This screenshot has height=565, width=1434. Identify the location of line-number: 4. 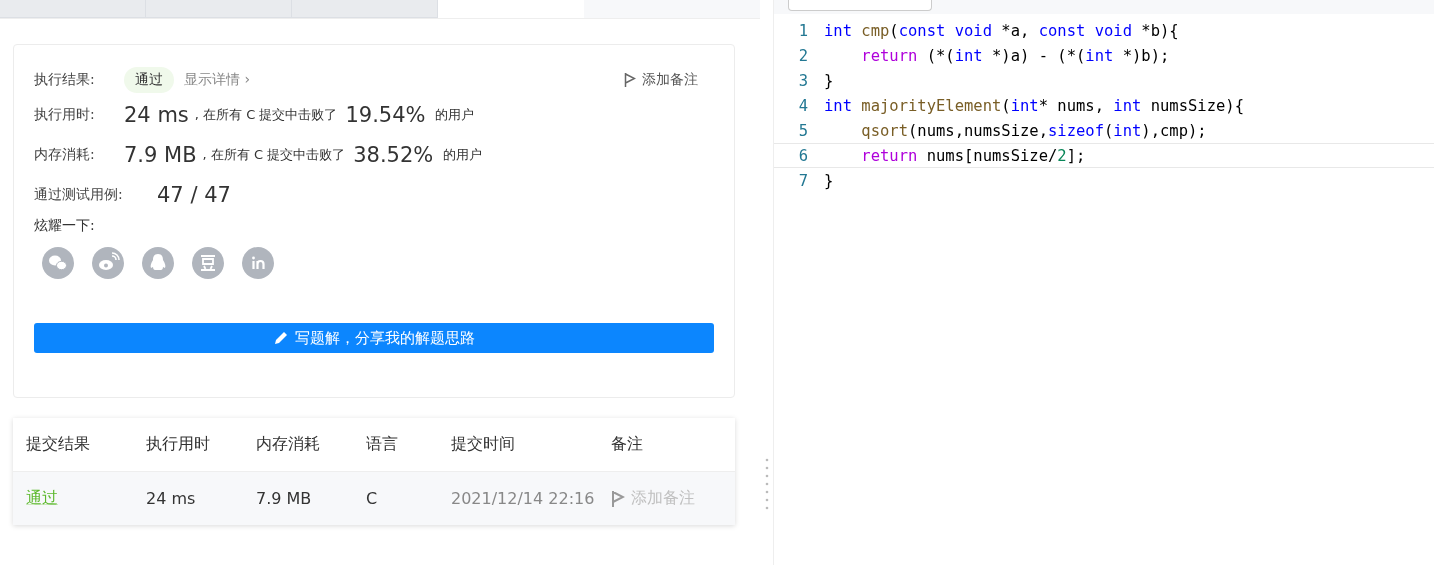
(803, 105).